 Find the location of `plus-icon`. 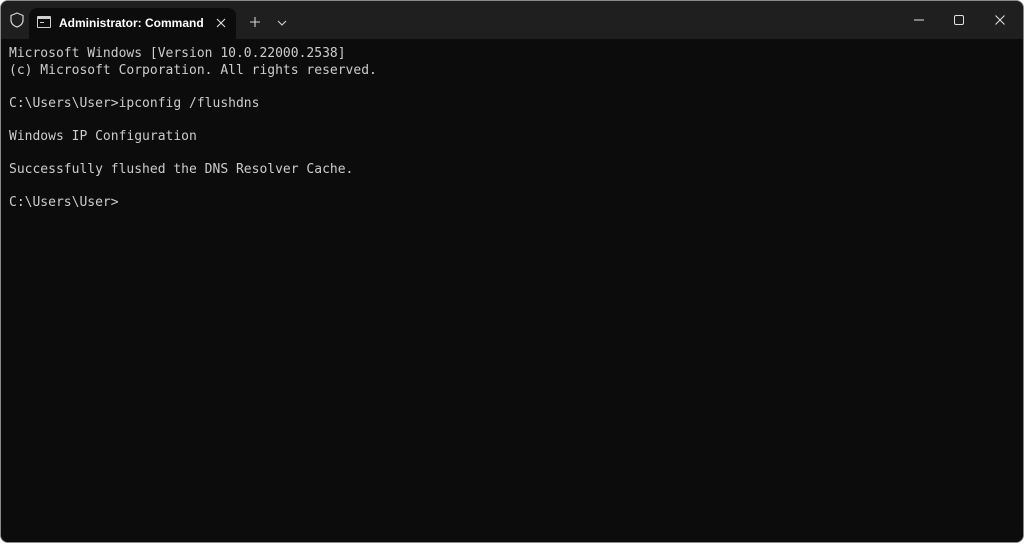

plus-icon is located at coordinates (255, 22).